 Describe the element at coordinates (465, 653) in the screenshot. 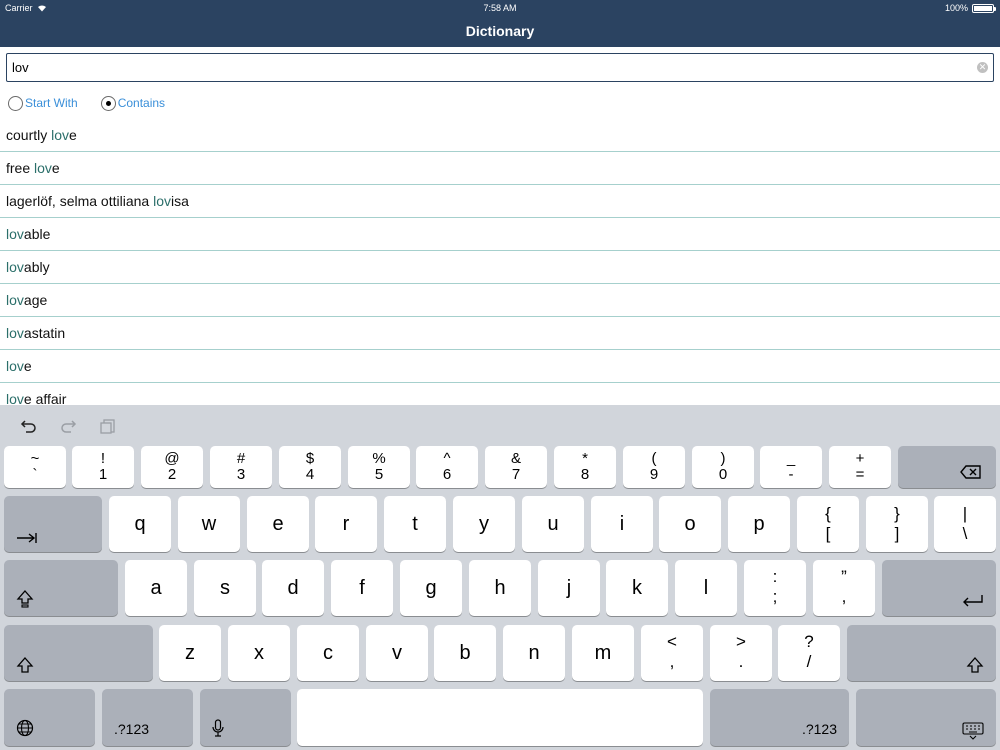

I see `key-b: b` at that location.